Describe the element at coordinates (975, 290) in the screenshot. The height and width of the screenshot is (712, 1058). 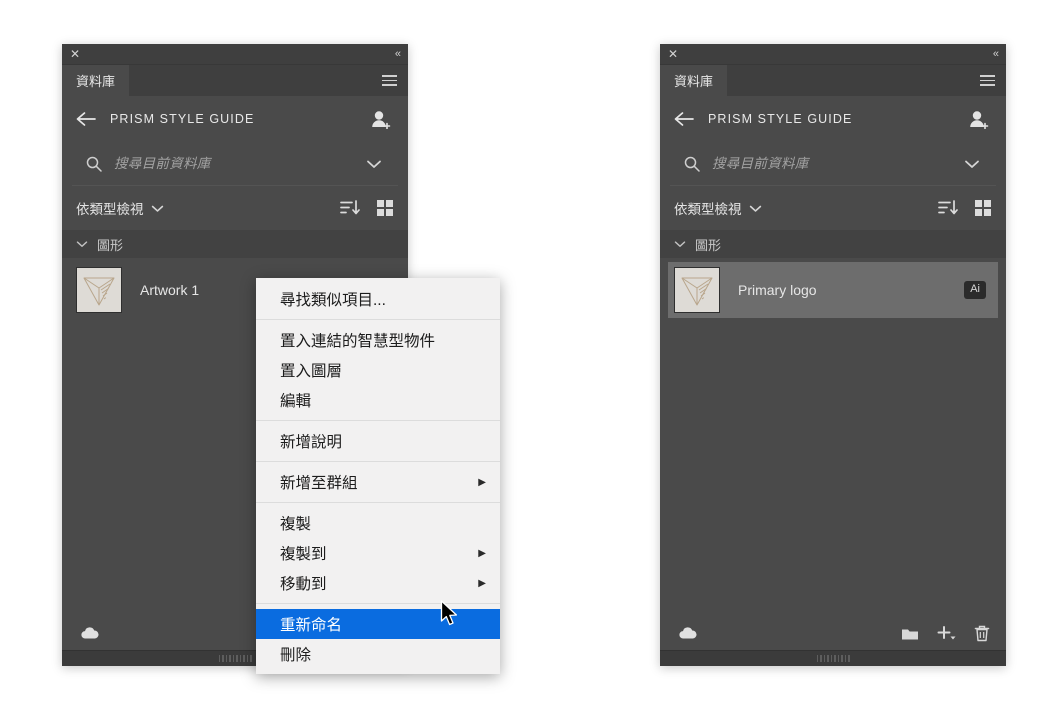
I see `status-badge: Ai` at that location.